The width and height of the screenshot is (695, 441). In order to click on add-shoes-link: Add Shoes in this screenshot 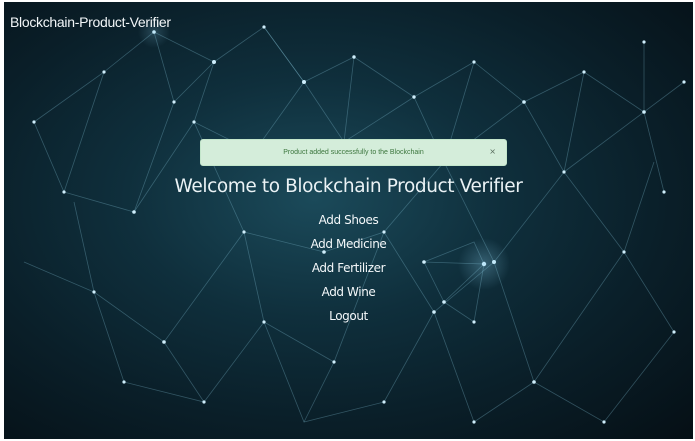, I will do `click(349, 220)`.